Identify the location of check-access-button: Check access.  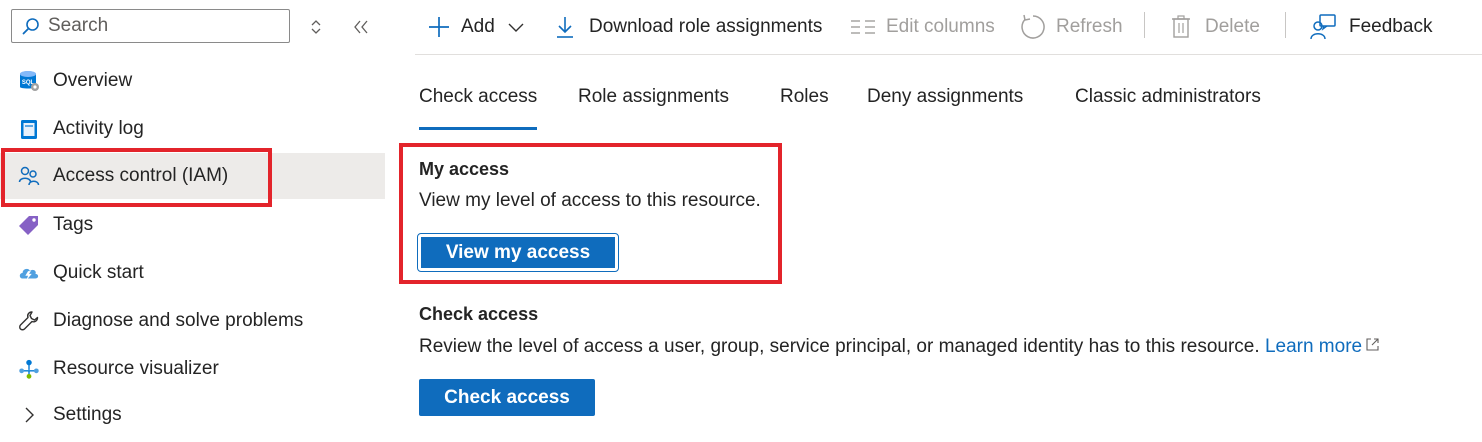
(507, 397).